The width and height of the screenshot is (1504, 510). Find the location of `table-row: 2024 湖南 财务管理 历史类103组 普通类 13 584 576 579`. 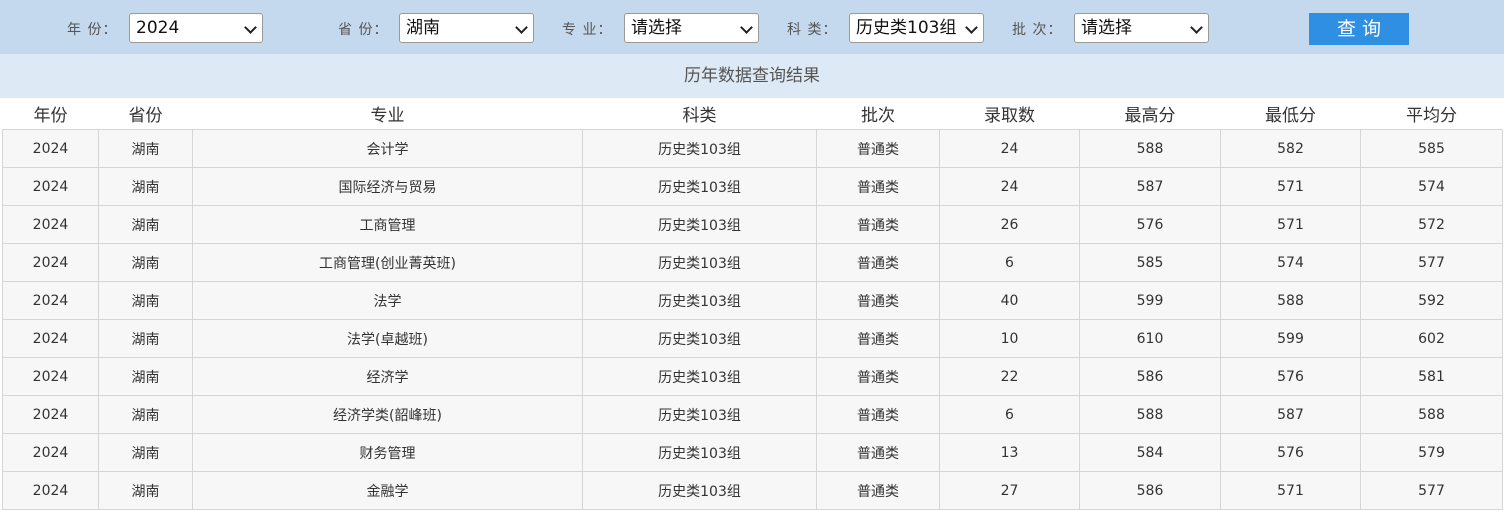

table-row: 2024 湖南 财务管理 历史类103组 普通类 13 584 576 579 is located at coordinates (752, 452).